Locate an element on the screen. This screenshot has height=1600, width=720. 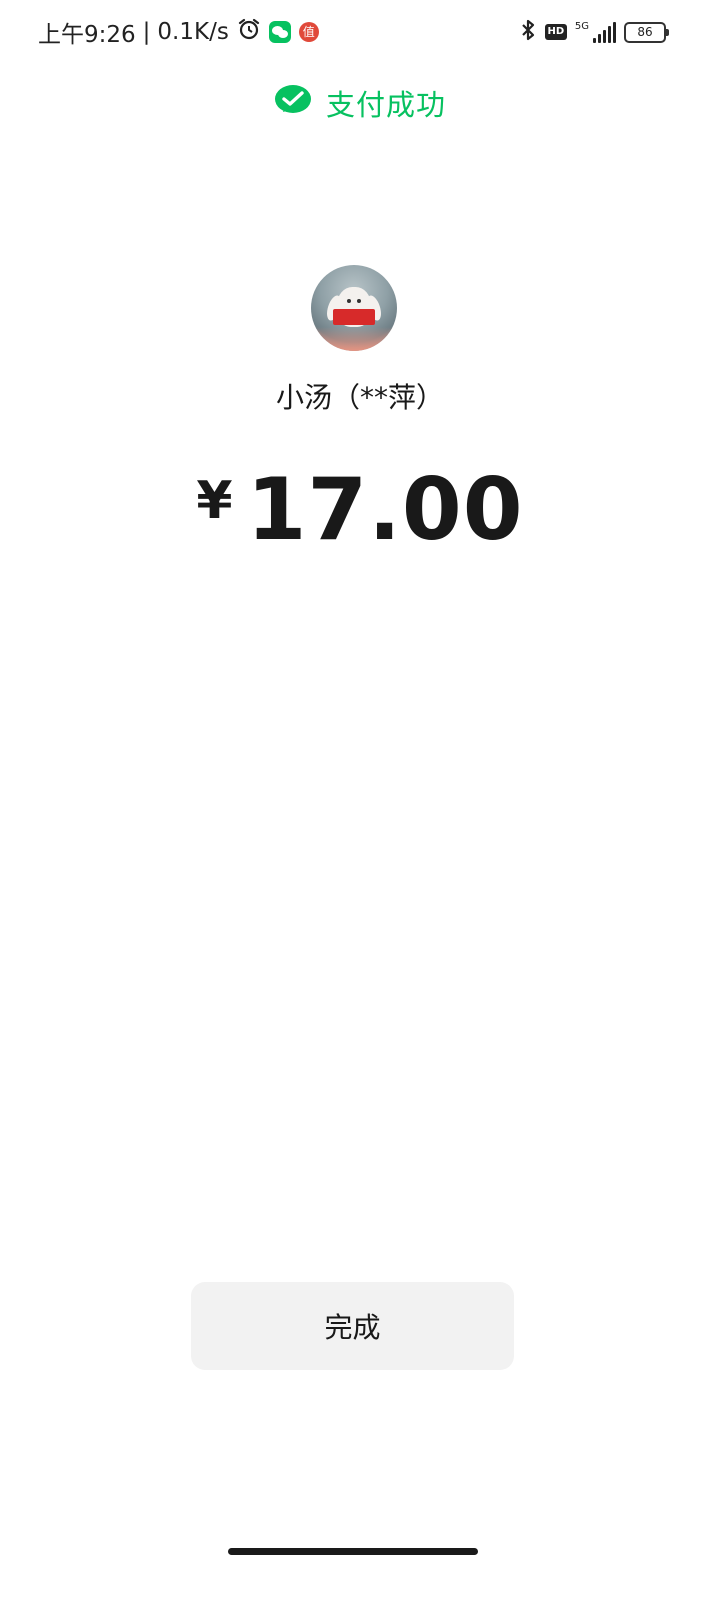
status-bar: 上午9:26 | 0.1K/s 值 HD 5G 86 is located at coordinates (360, 32).